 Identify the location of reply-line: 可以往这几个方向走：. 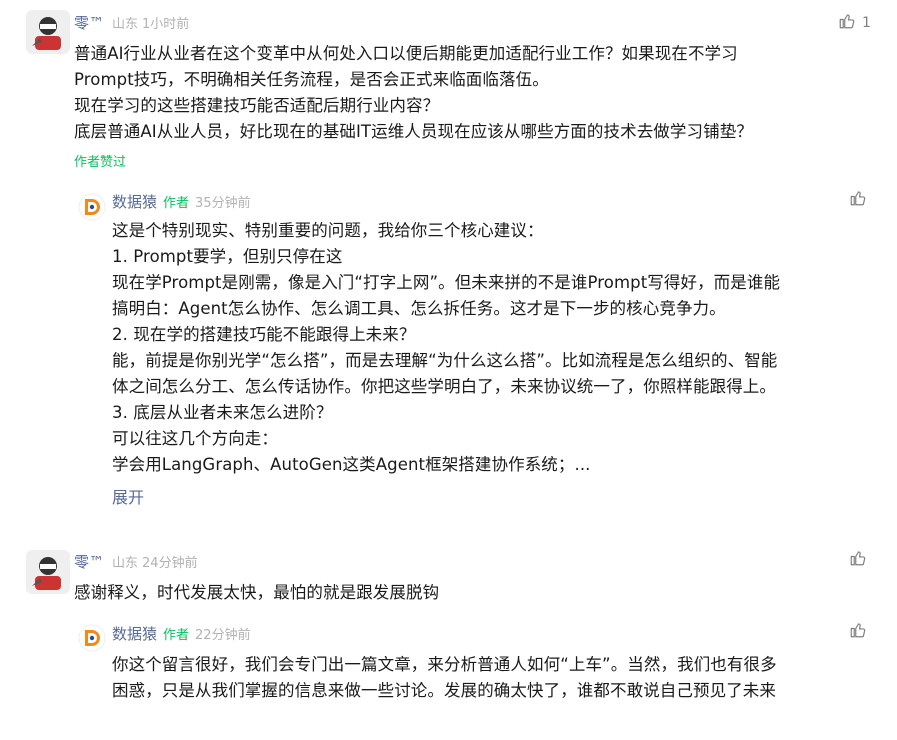
(195, 438).